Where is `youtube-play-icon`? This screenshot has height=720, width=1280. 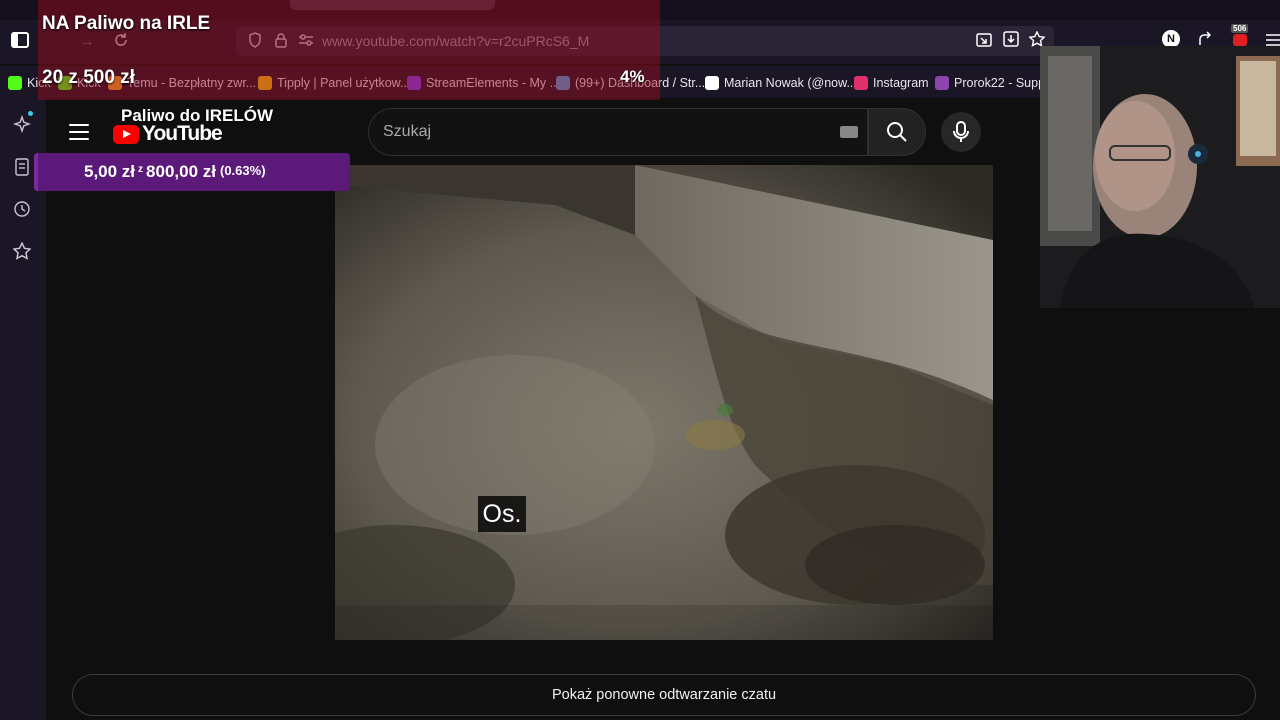 youtube-play-icon is located at coordinates (126, 134).